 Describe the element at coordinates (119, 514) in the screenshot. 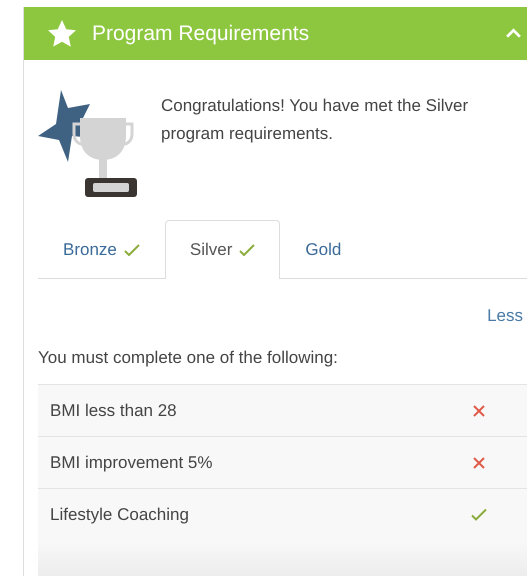

I see `requirement-label: Lifestyle Coaching` at that location.